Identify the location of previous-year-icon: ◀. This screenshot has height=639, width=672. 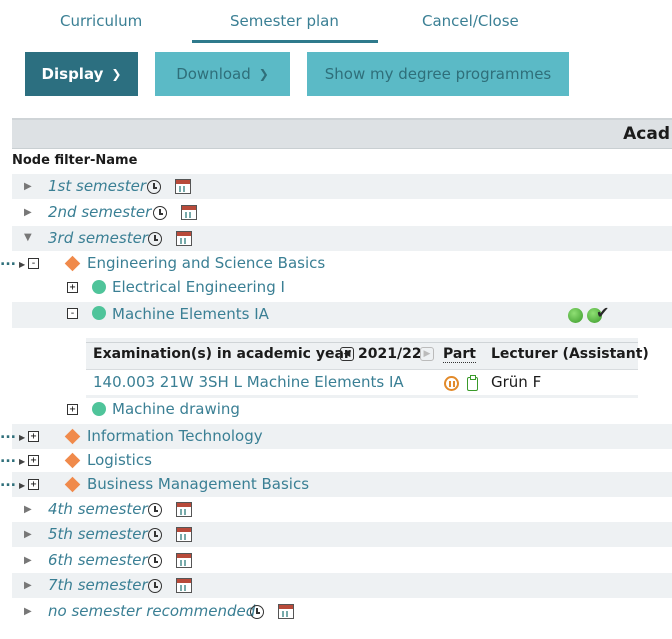
(347, 354).